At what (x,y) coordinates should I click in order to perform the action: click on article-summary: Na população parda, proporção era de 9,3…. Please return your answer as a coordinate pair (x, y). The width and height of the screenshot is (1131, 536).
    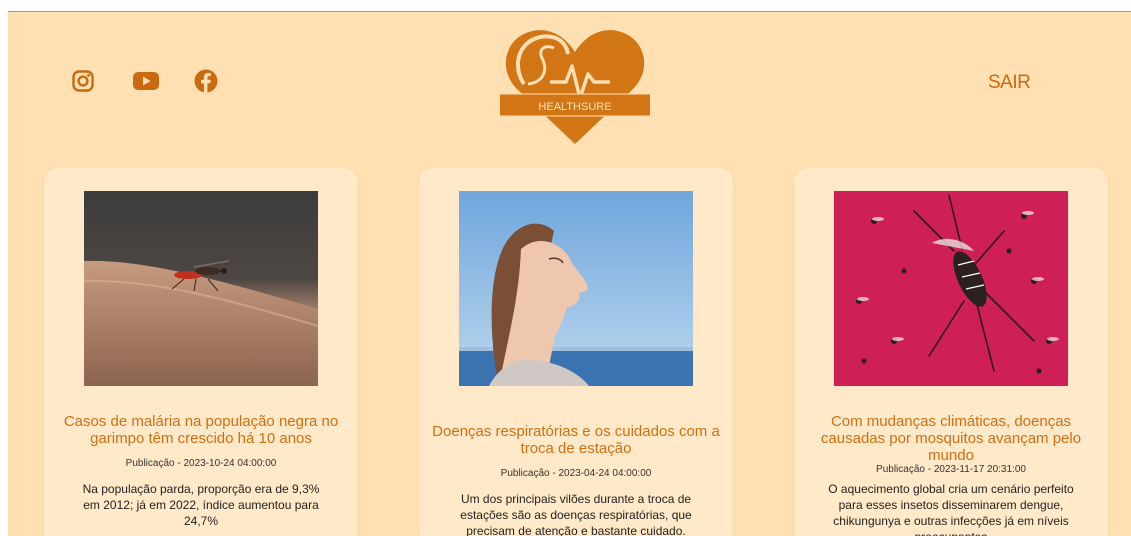
    Looking at the image, I should click on (201, 505).